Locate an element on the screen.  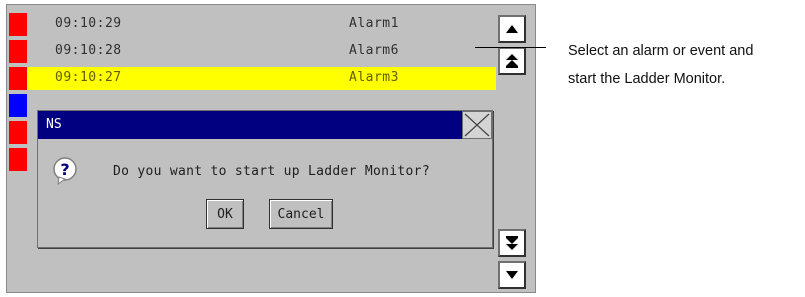
page-up-icon is located at coordinates (512, 61).